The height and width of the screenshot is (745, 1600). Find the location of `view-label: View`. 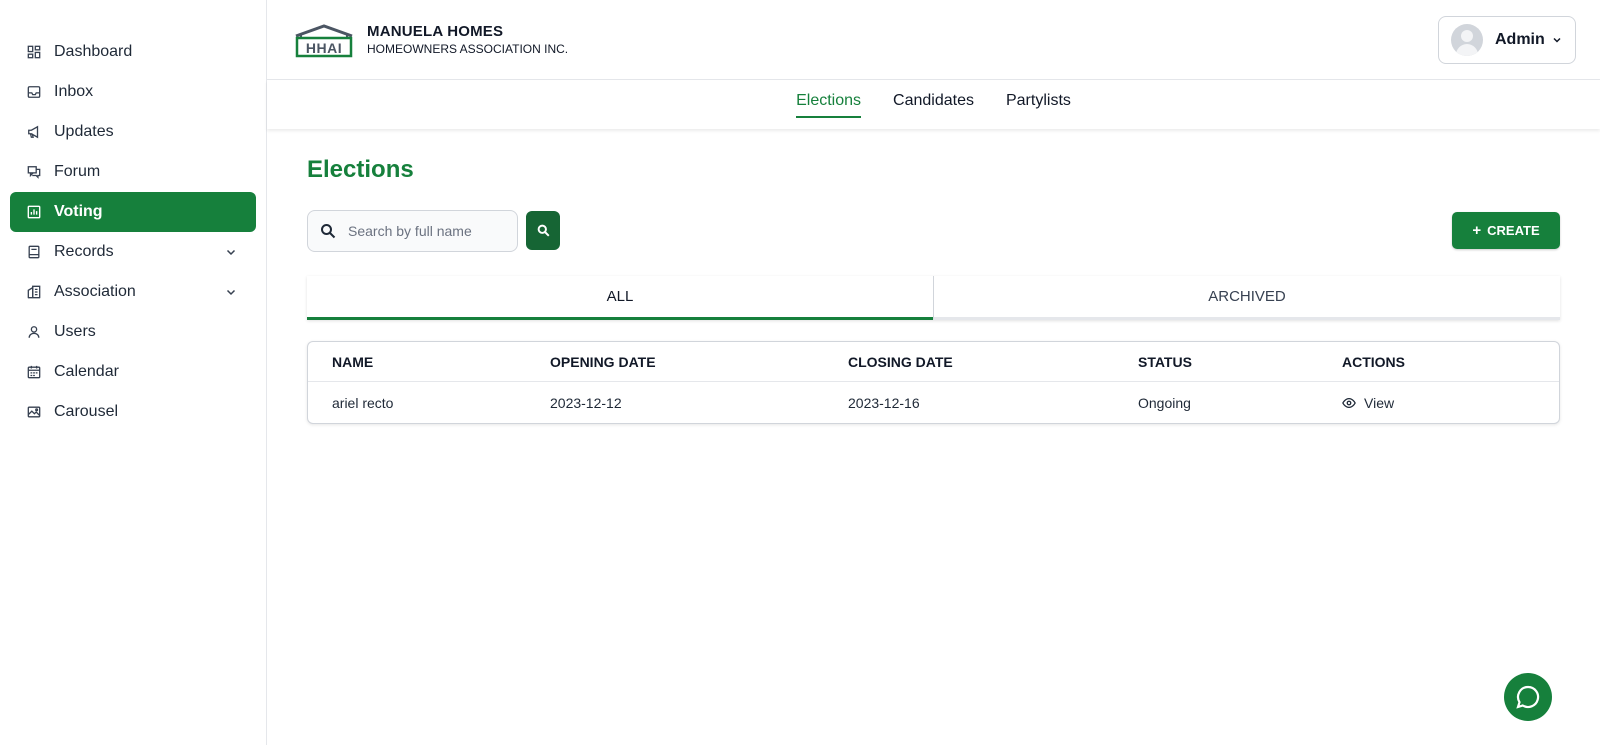

view-label: View is located at coordinates (1379, 402).